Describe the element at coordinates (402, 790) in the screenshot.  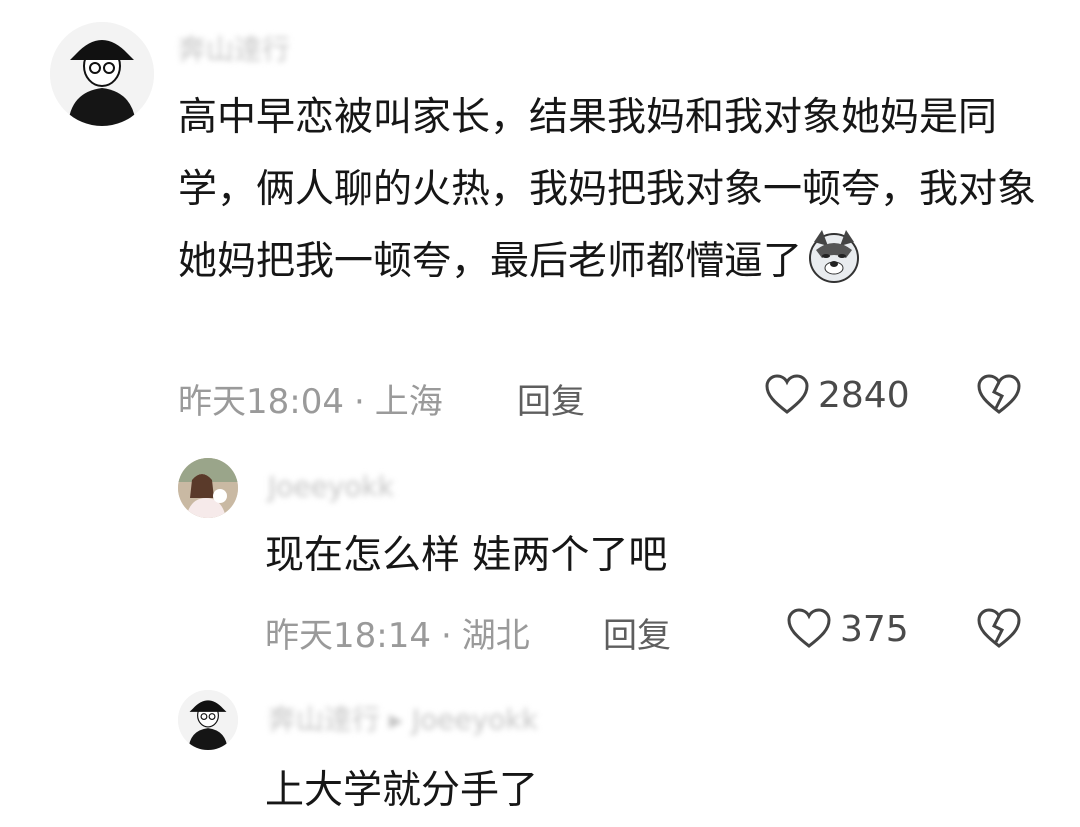
I see `comment-text: 上大学就分手了` at that location.